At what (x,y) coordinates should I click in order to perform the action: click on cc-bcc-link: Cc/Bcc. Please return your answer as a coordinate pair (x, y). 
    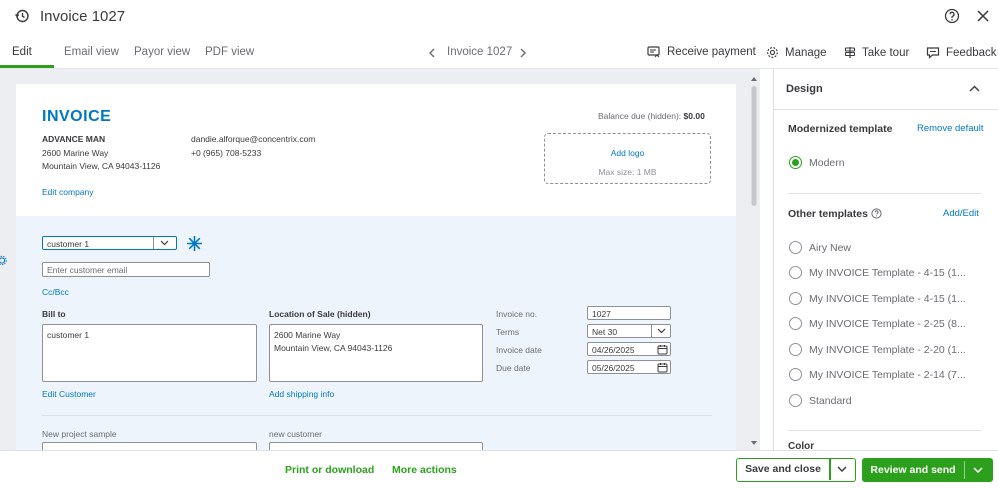
    Looking at the image, I should click on (55, 292).